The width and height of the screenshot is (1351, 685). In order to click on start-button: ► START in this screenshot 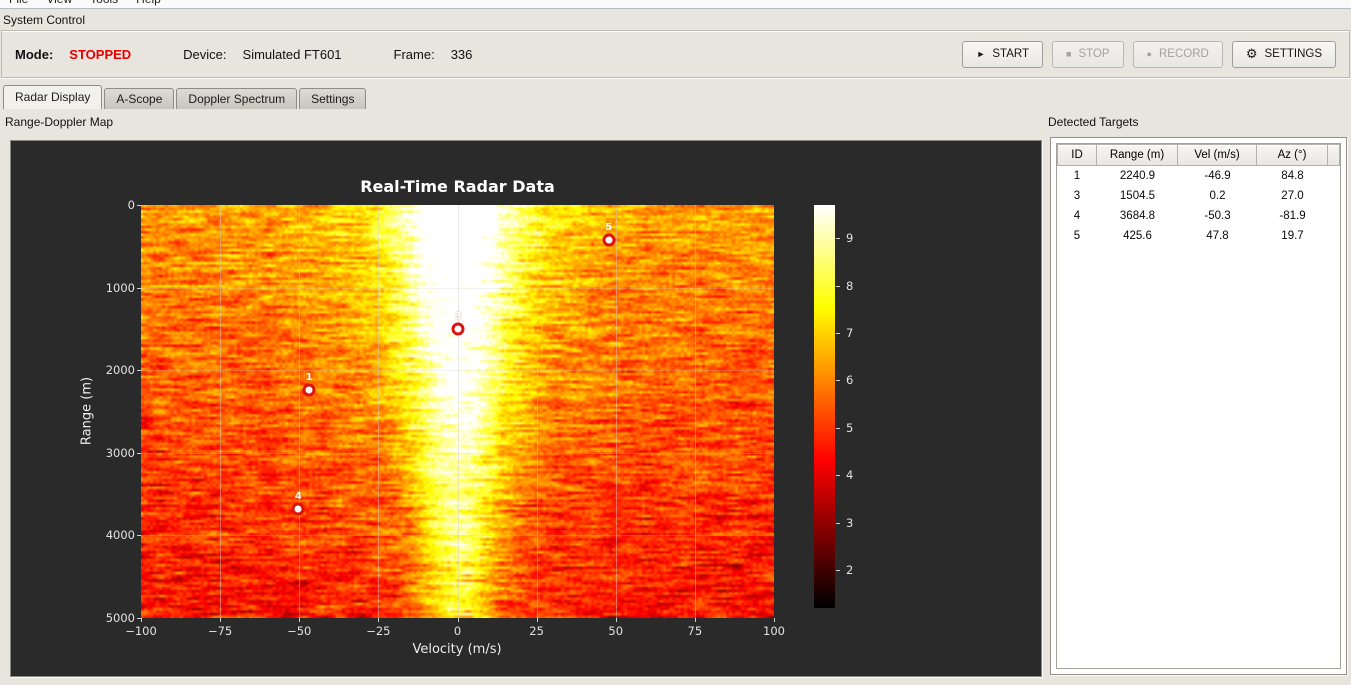, I will do `click(1002, 54)`.